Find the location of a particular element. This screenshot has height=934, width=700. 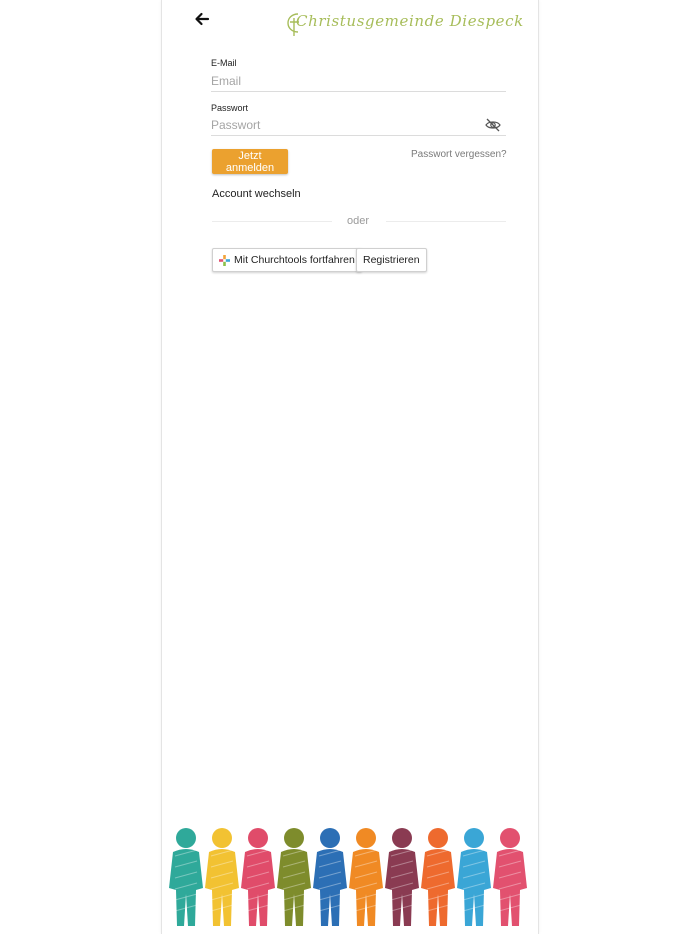

forgot-password-link: Passwort vergessen? is located at coordinates (459, 154).